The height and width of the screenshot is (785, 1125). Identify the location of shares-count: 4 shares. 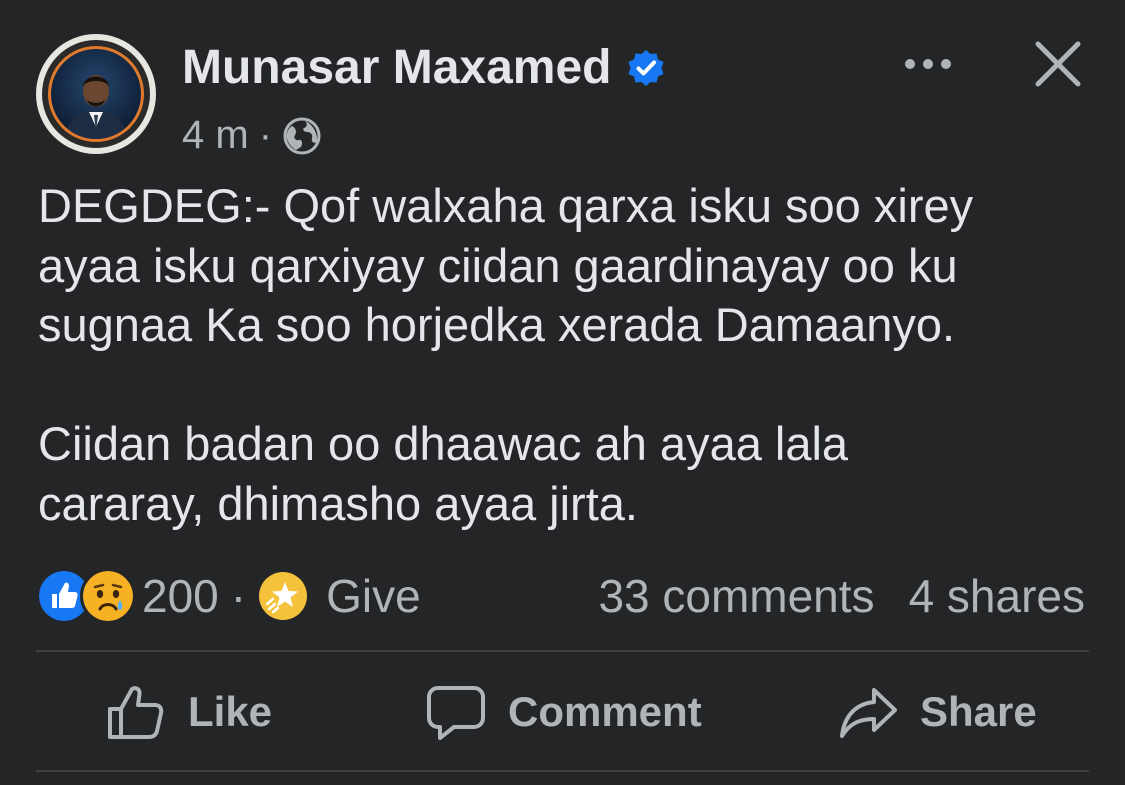
(997, 596).